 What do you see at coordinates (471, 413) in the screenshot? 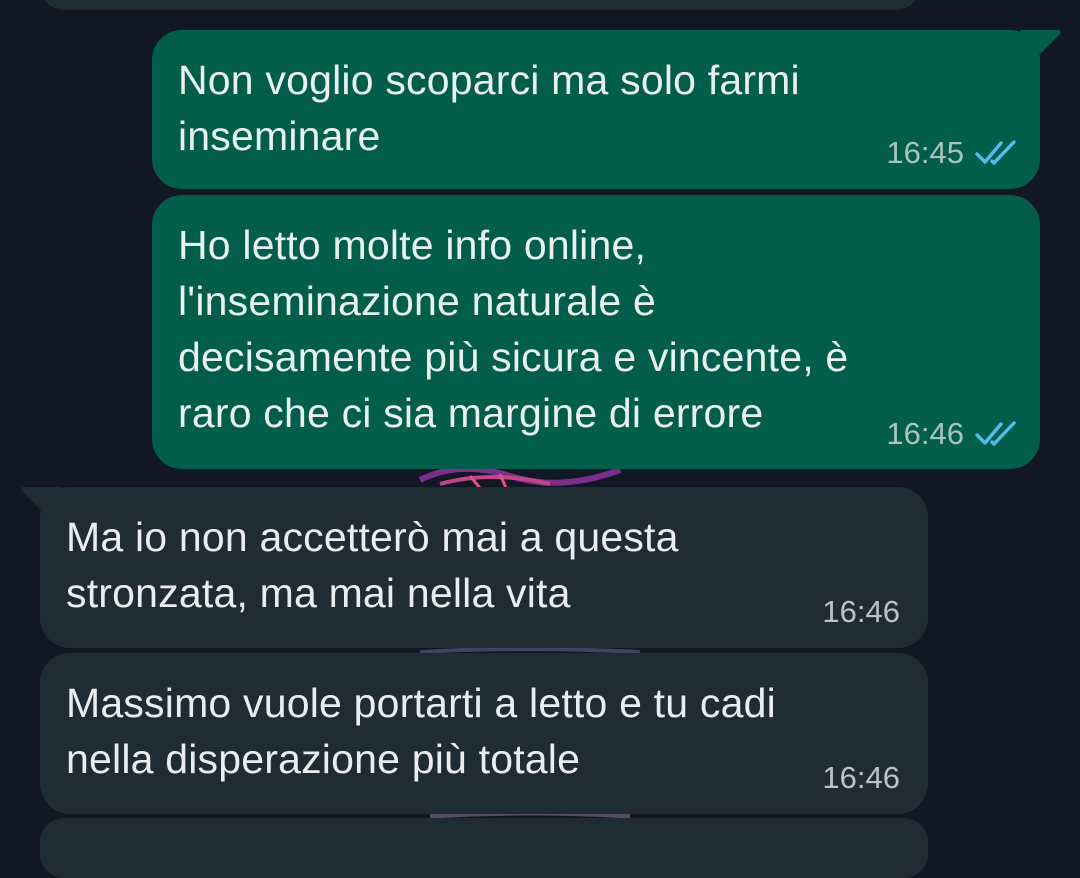
I see `message-line: raro che ci sia margine di errore` at bounding box center [471, 413].